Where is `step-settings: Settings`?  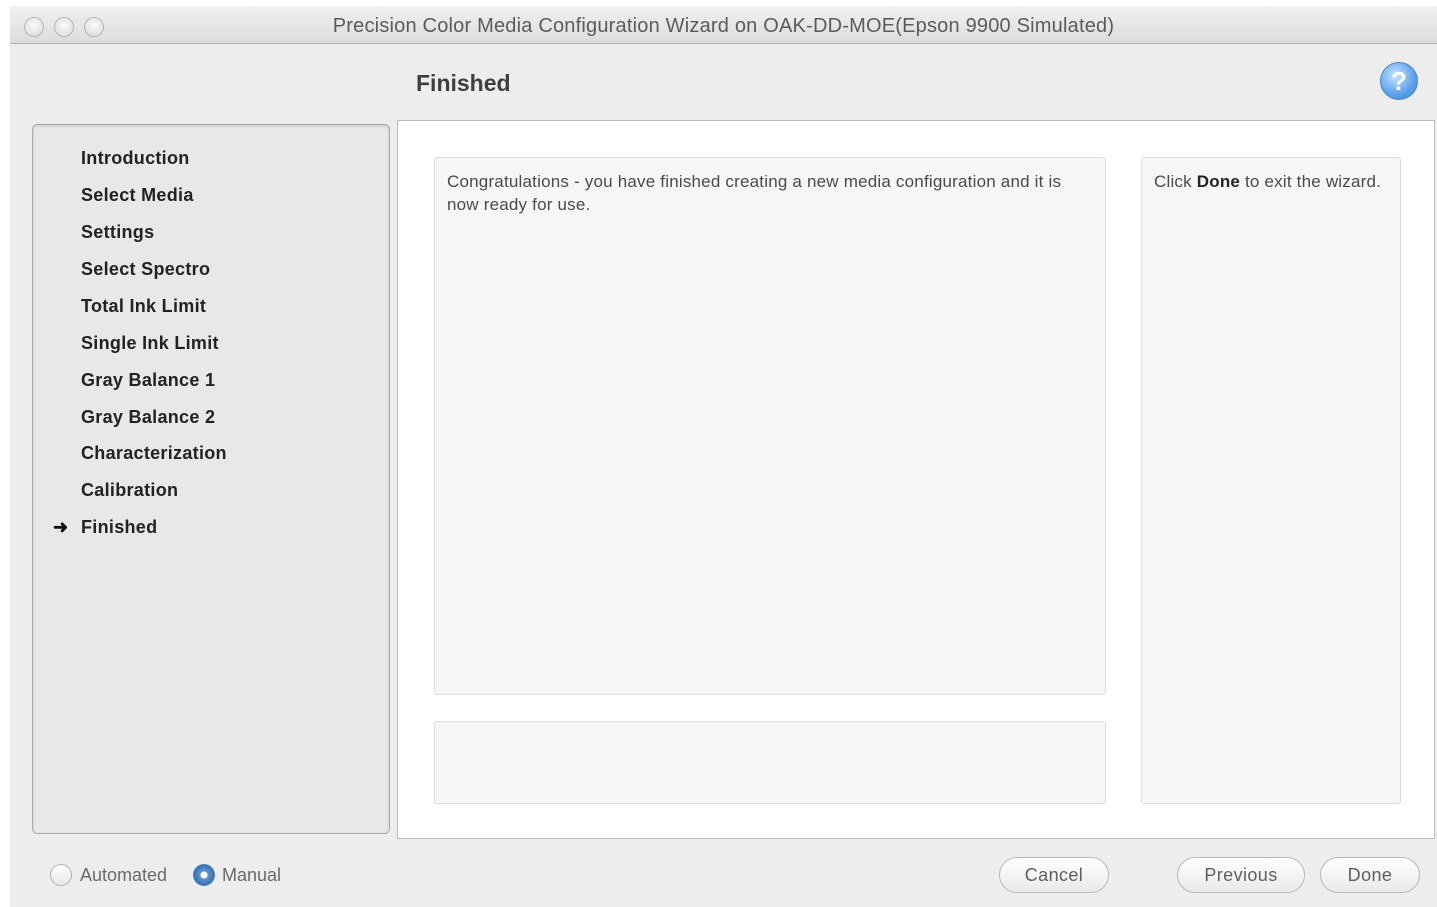
step-settings: Settings is located at coordinates (118, 232).